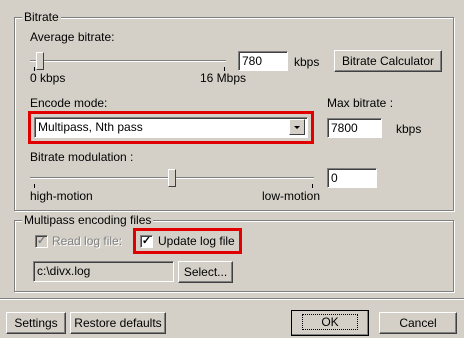  Describe the element at coordinates (82, 157) in the screenshot. I see `bitrate-modulation-label: Bitrate modulation :` at that location.